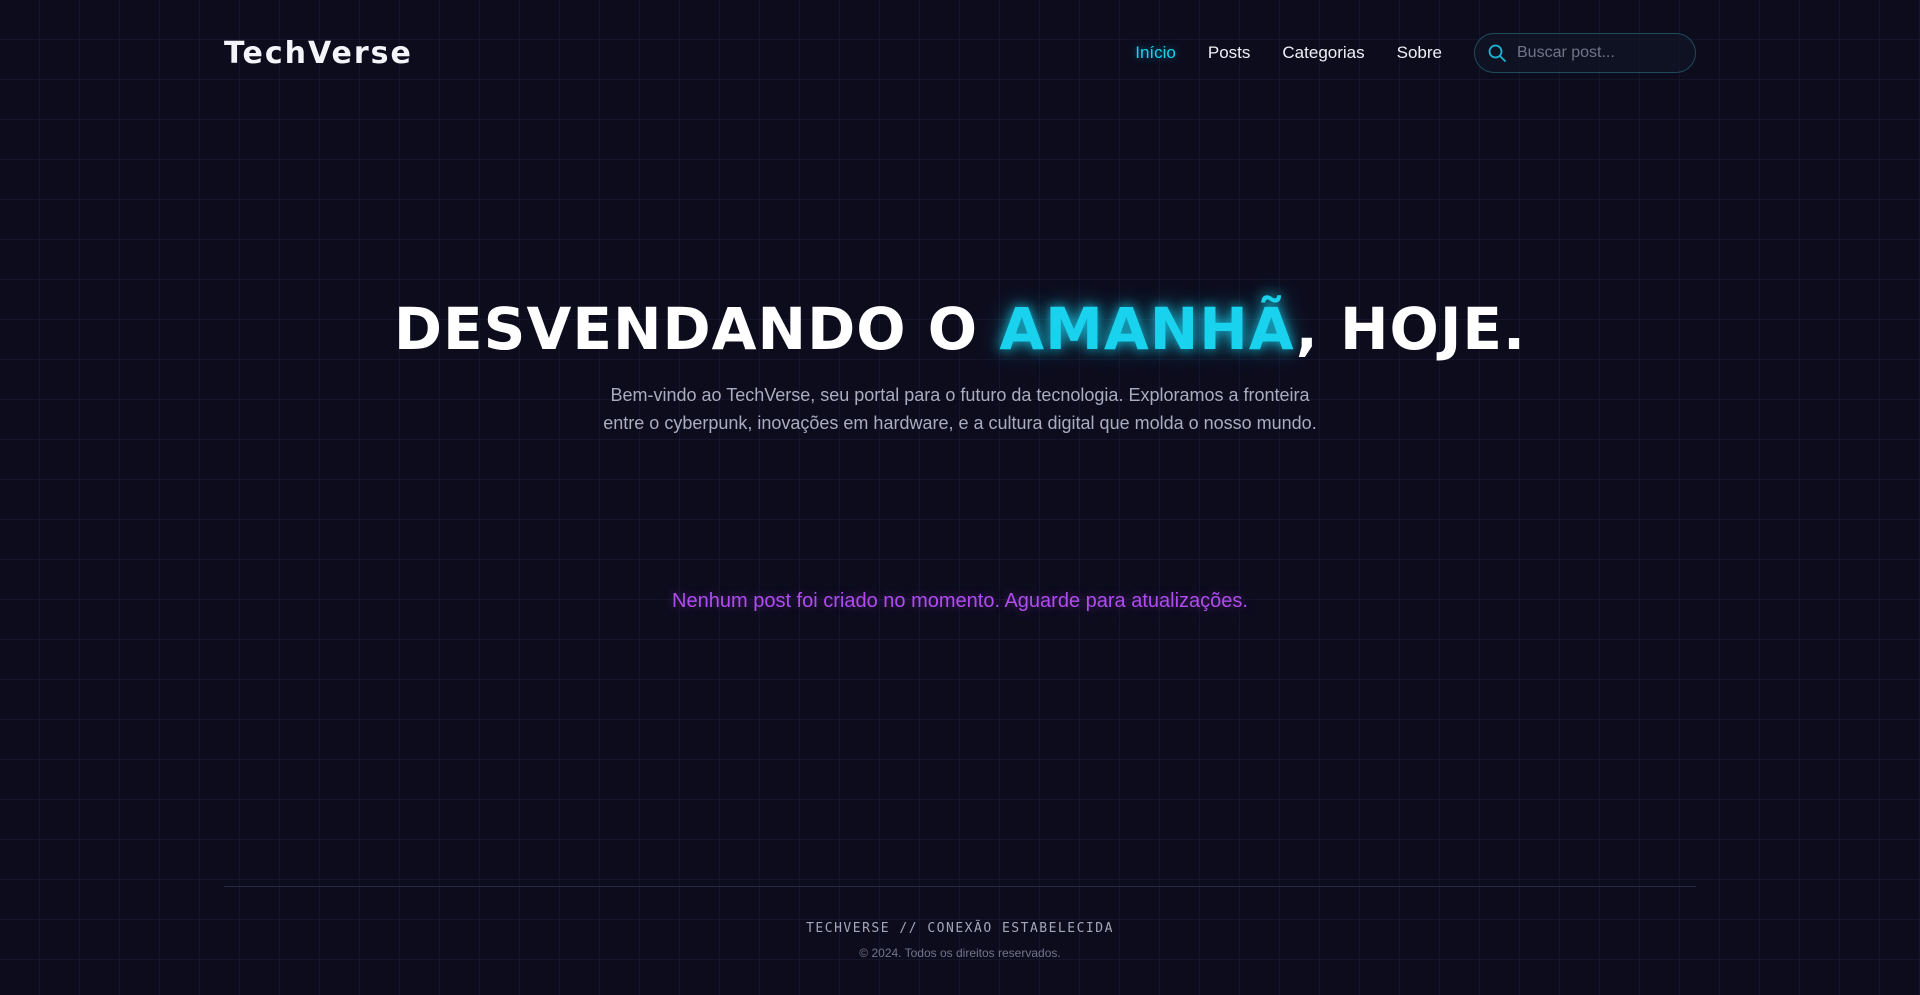 The height and width of the screenshot is (995, 1920). What do you see at coordinates (318, 53) in the screenshot?
I see `site-logo: TechVerse` at bounding box center [318, 53].